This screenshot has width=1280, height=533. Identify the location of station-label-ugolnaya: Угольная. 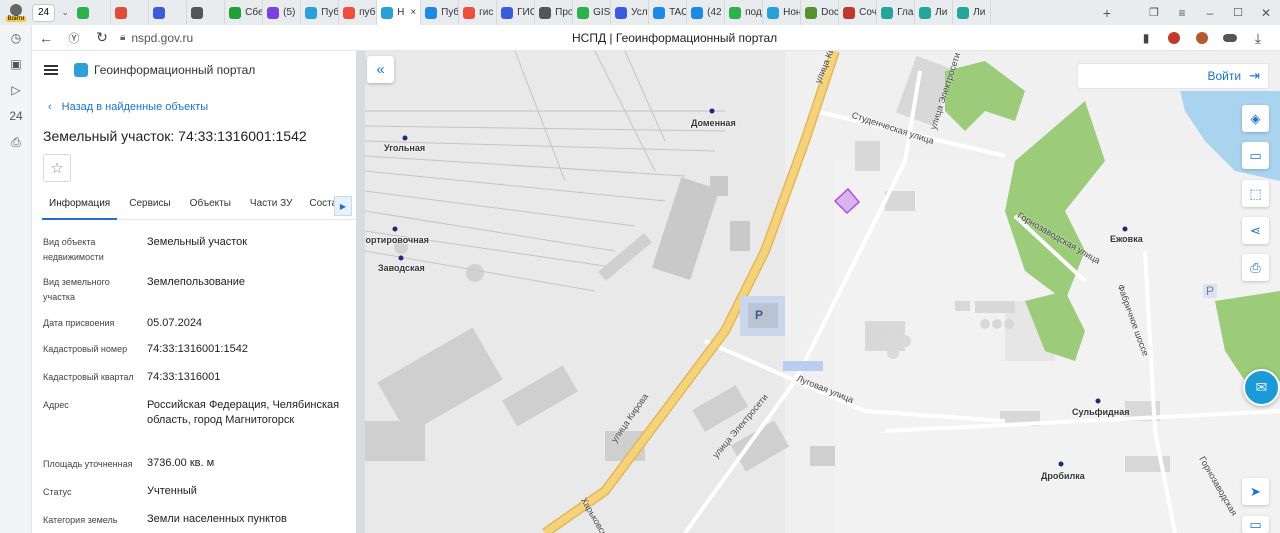
(405, 148).